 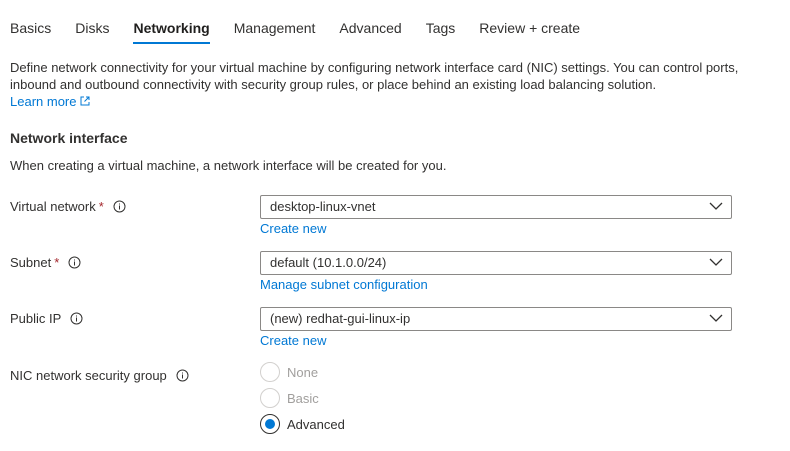 I want to click on public-ip-label: Public IP, so click(x=46, y=318).